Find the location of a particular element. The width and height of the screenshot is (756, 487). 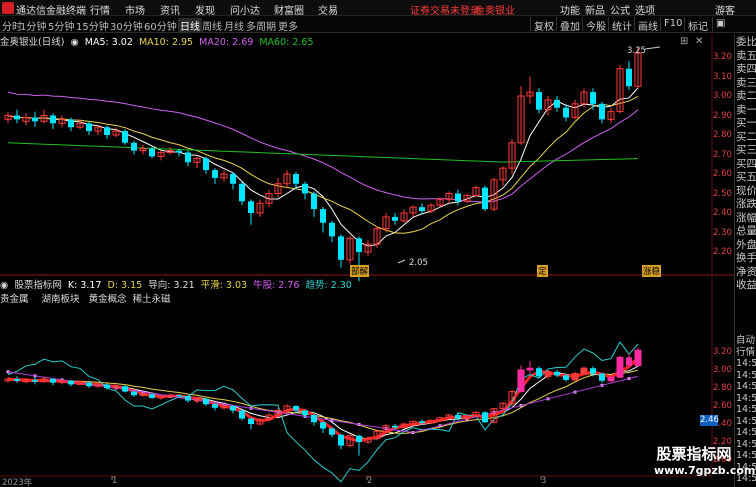

y-tick-label: 3.00 is located at coordinates (722, 96).